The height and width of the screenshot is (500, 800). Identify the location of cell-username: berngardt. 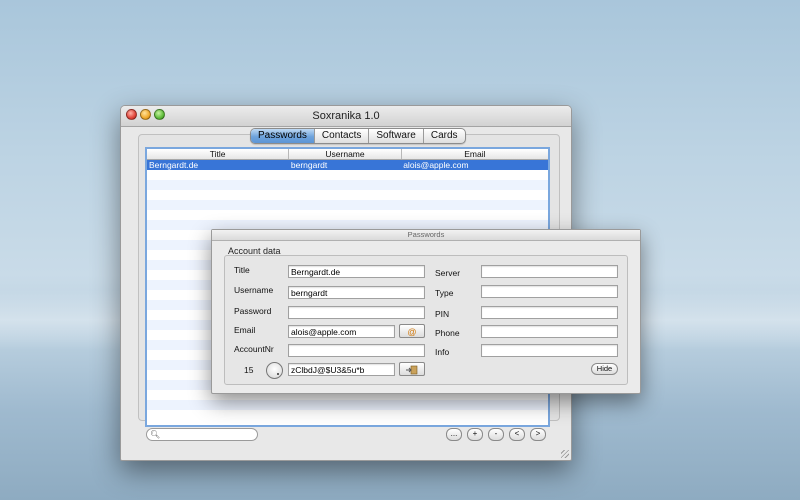
(309, 165).